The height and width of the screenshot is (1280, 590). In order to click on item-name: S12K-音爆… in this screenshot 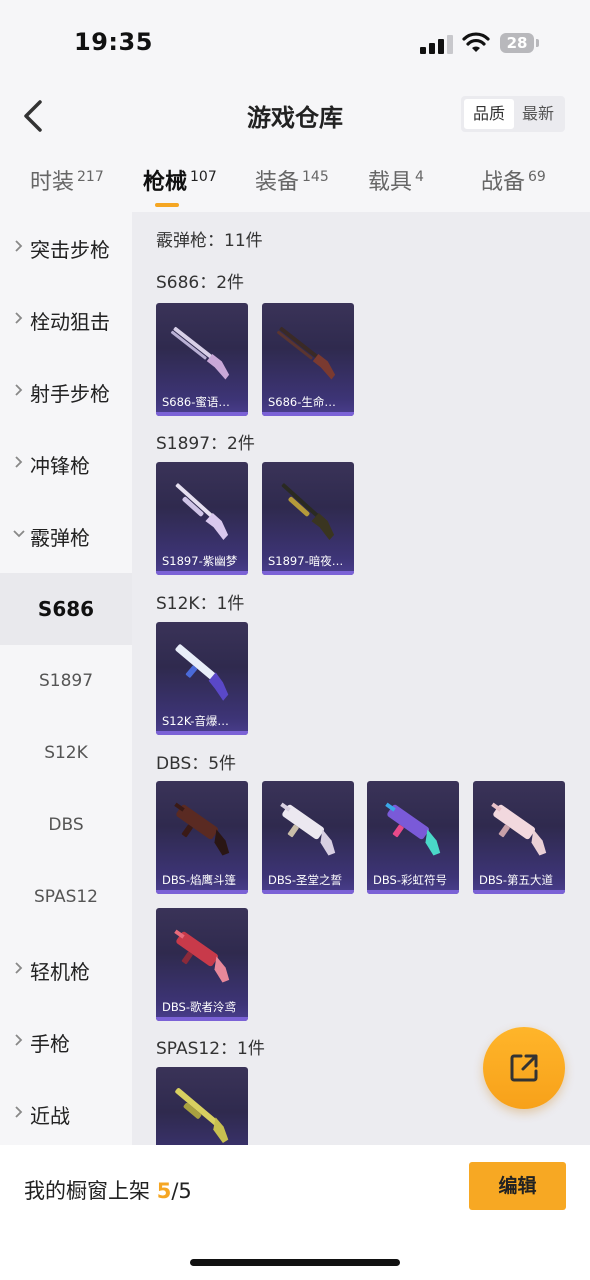, I will do `click(195, 721)`.